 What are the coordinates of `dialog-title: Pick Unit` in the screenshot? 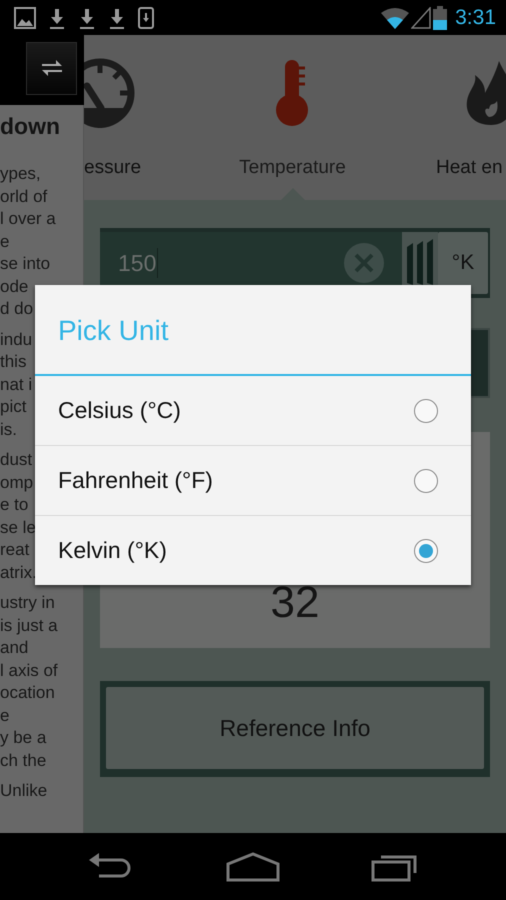 It's located at (253, 330).